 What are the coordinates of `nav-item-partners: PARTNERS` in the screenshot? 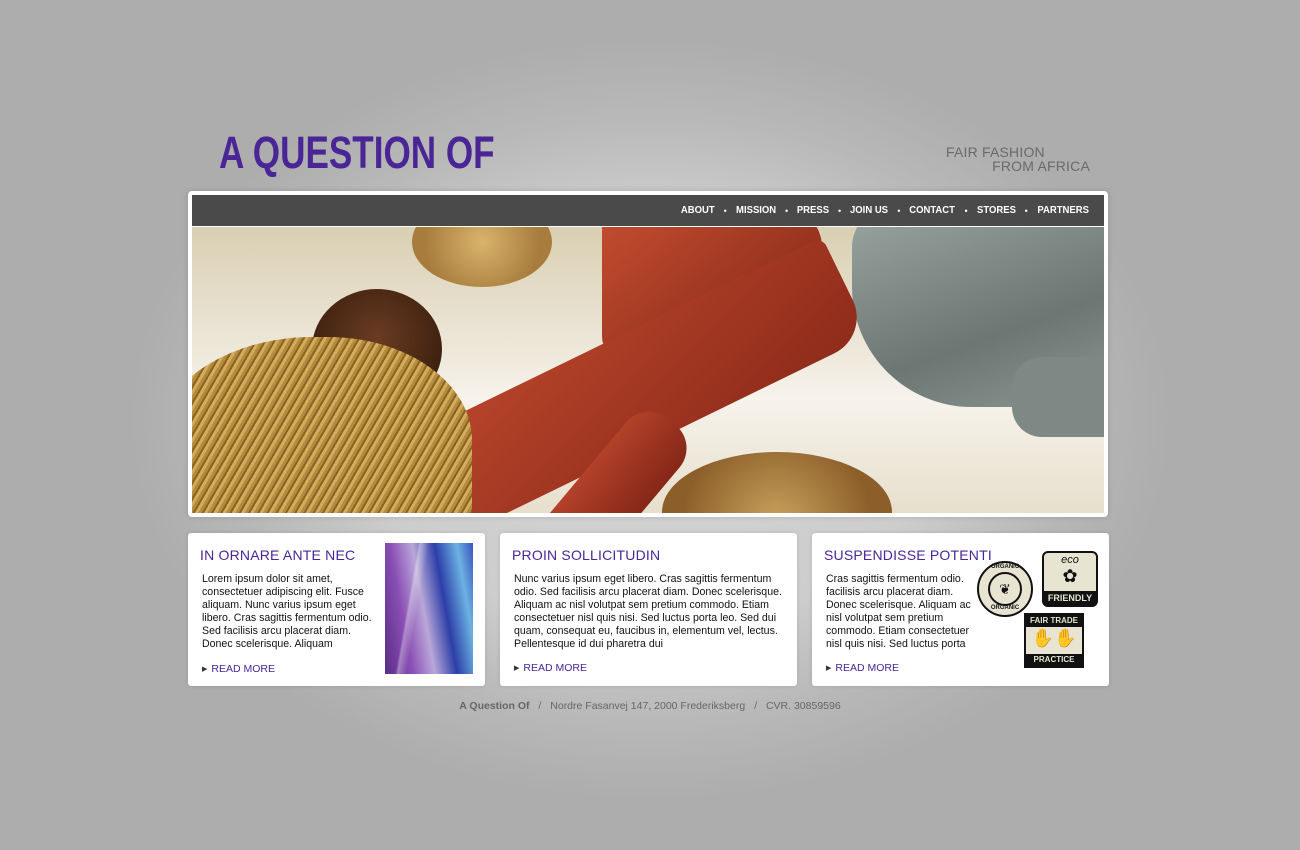 It's located at (1063, 210).